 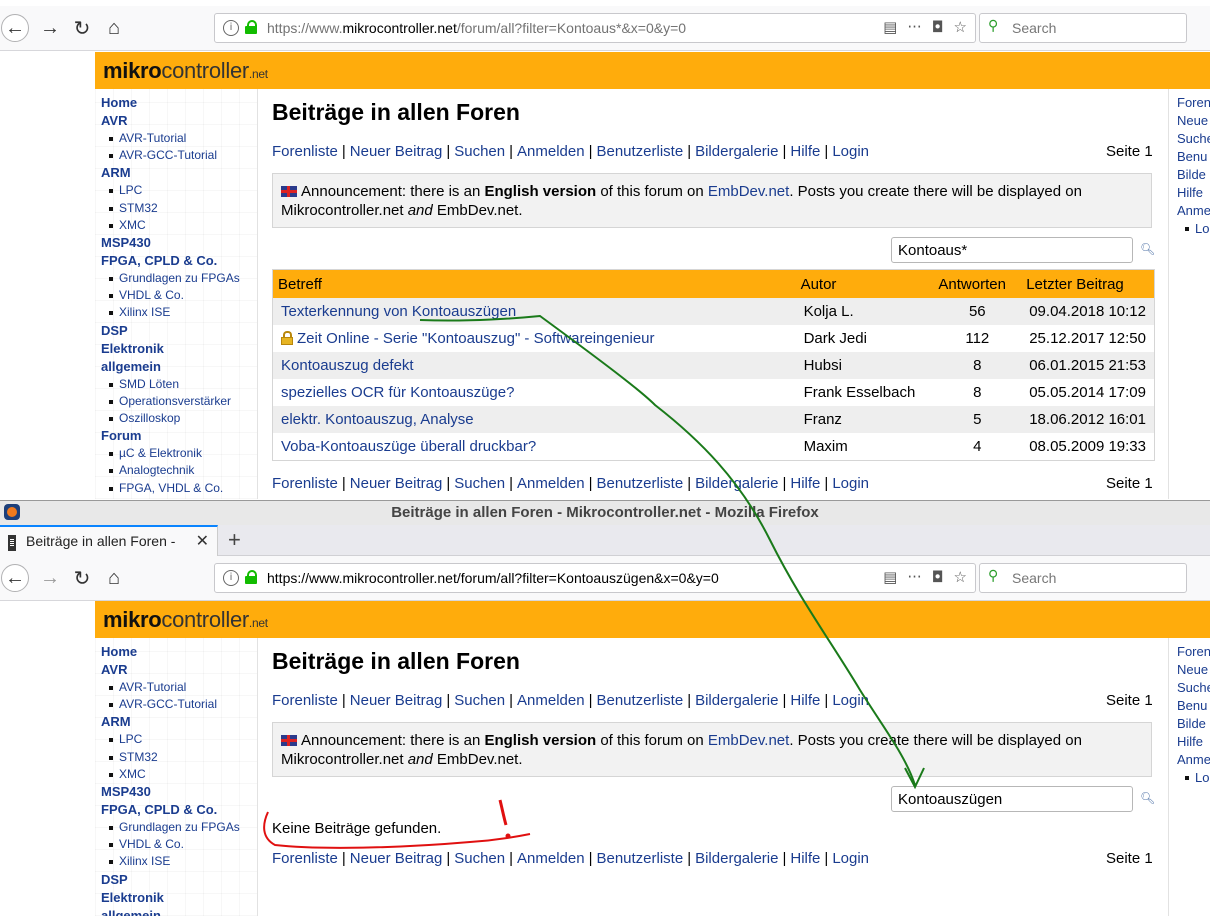 What do you see at coordinates (479, 858) in the screenshot?
I see `nav-link-suchen: Suchen` at bounding box center [479, 858].